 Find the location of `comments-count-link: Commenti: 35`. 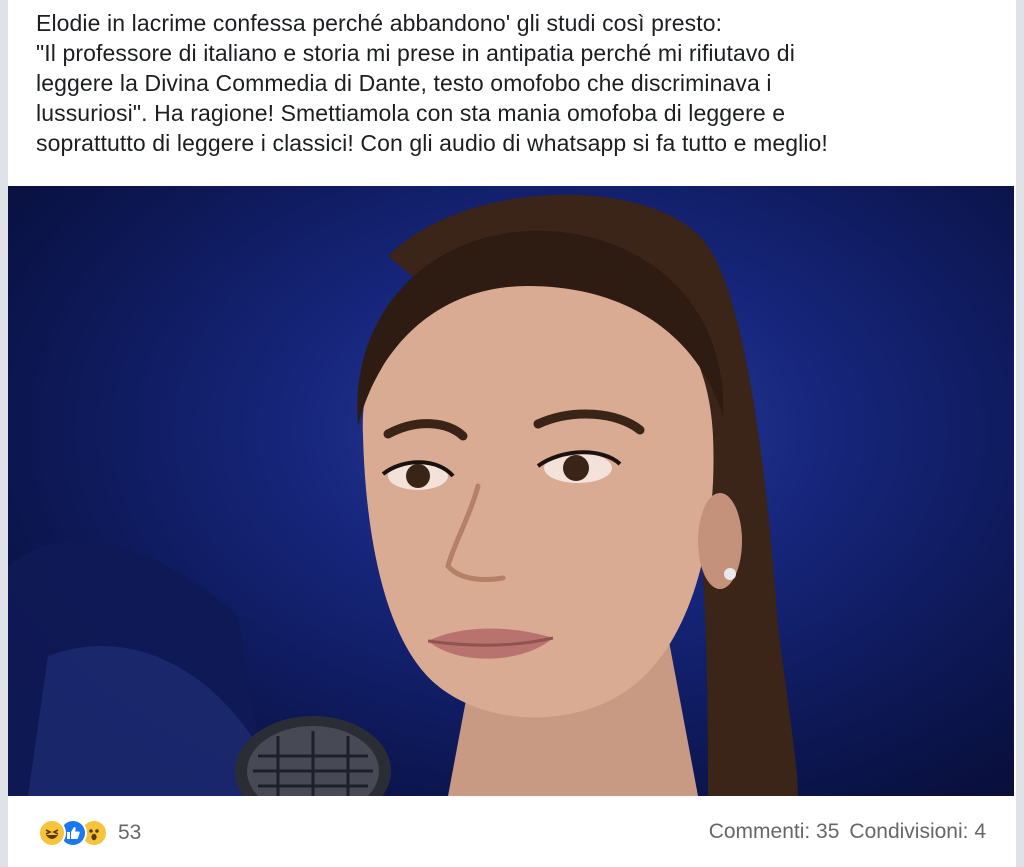

comments-count-link: Commenti: 35 is located at coordinates (774, 832).